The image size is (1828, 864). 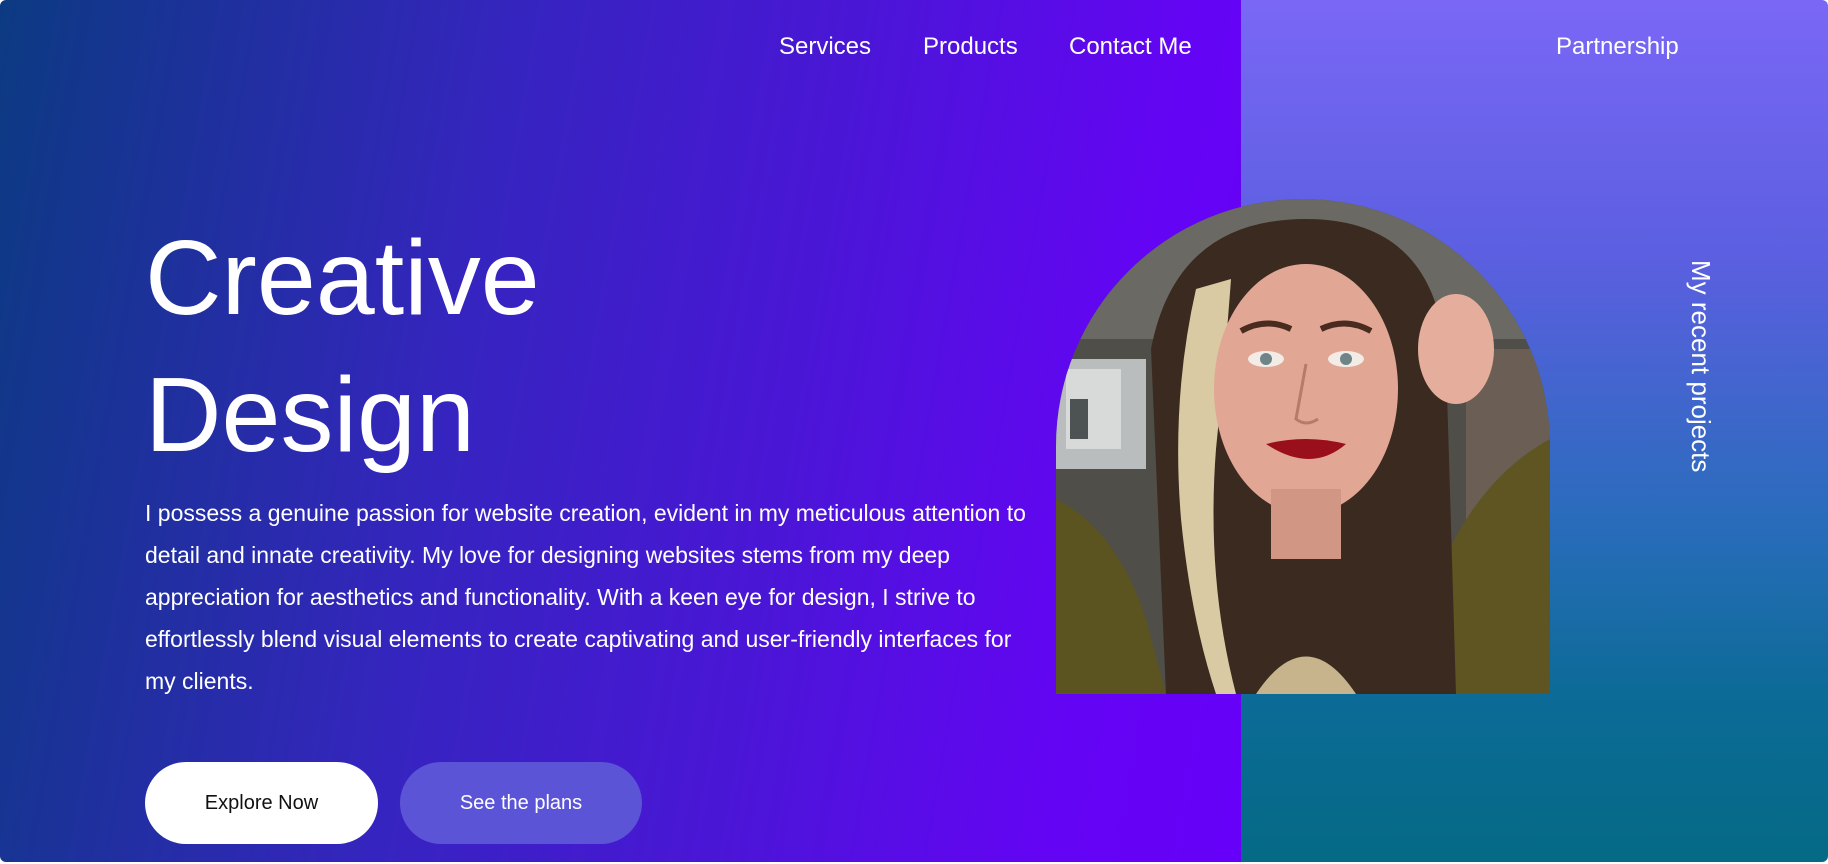 I want to click on hero-title-line-2: Design, so click(x=310, y=415).